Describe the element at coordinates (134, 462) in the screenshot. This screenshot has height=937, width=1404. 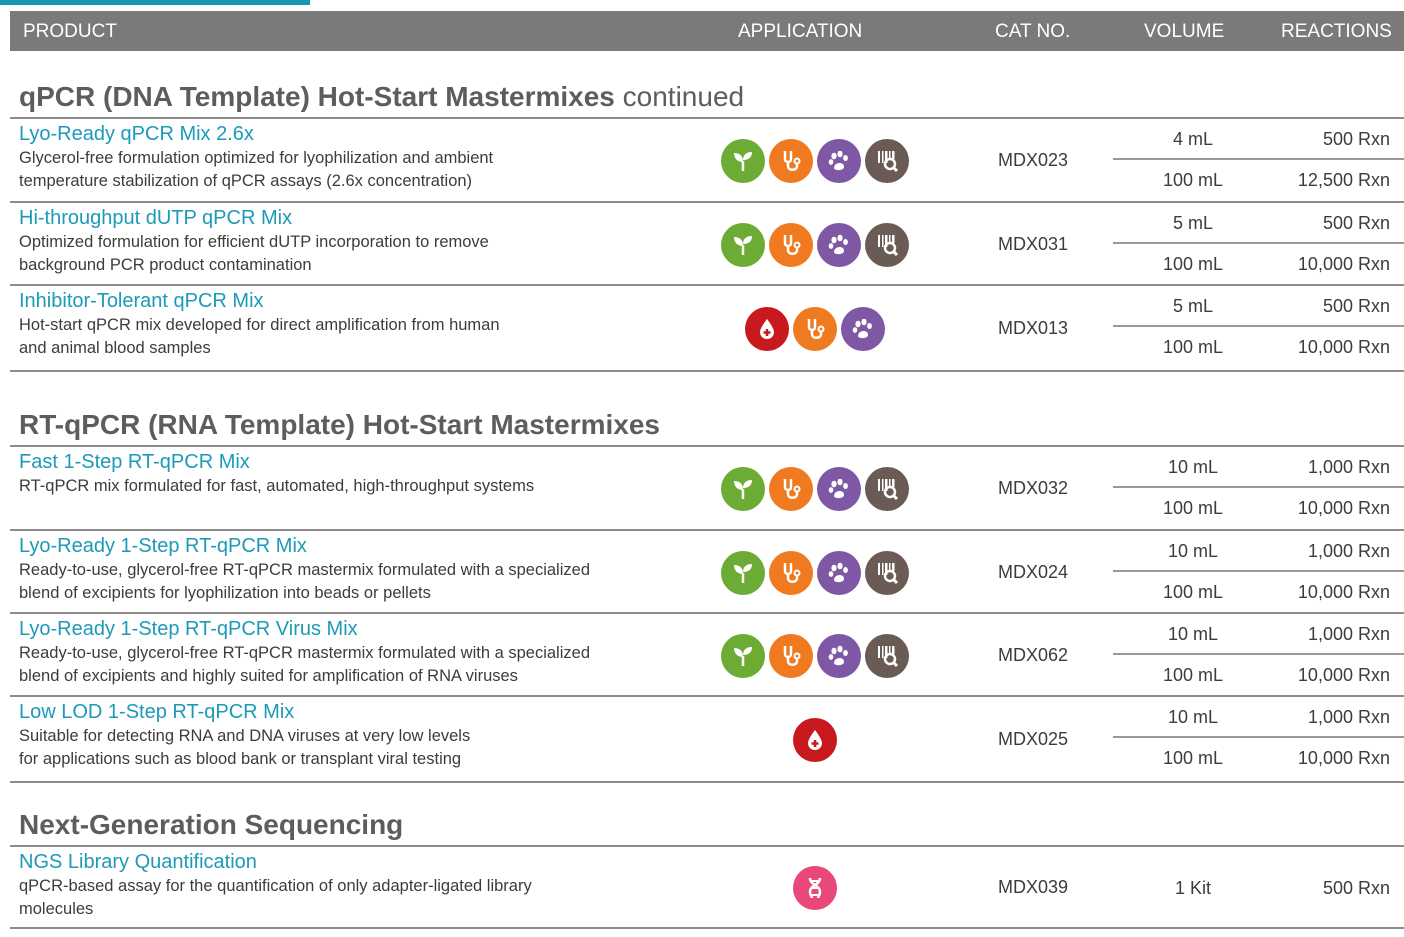
I see `product-name-link: Fast 1-Step RT-qPCR Mix` at that location.